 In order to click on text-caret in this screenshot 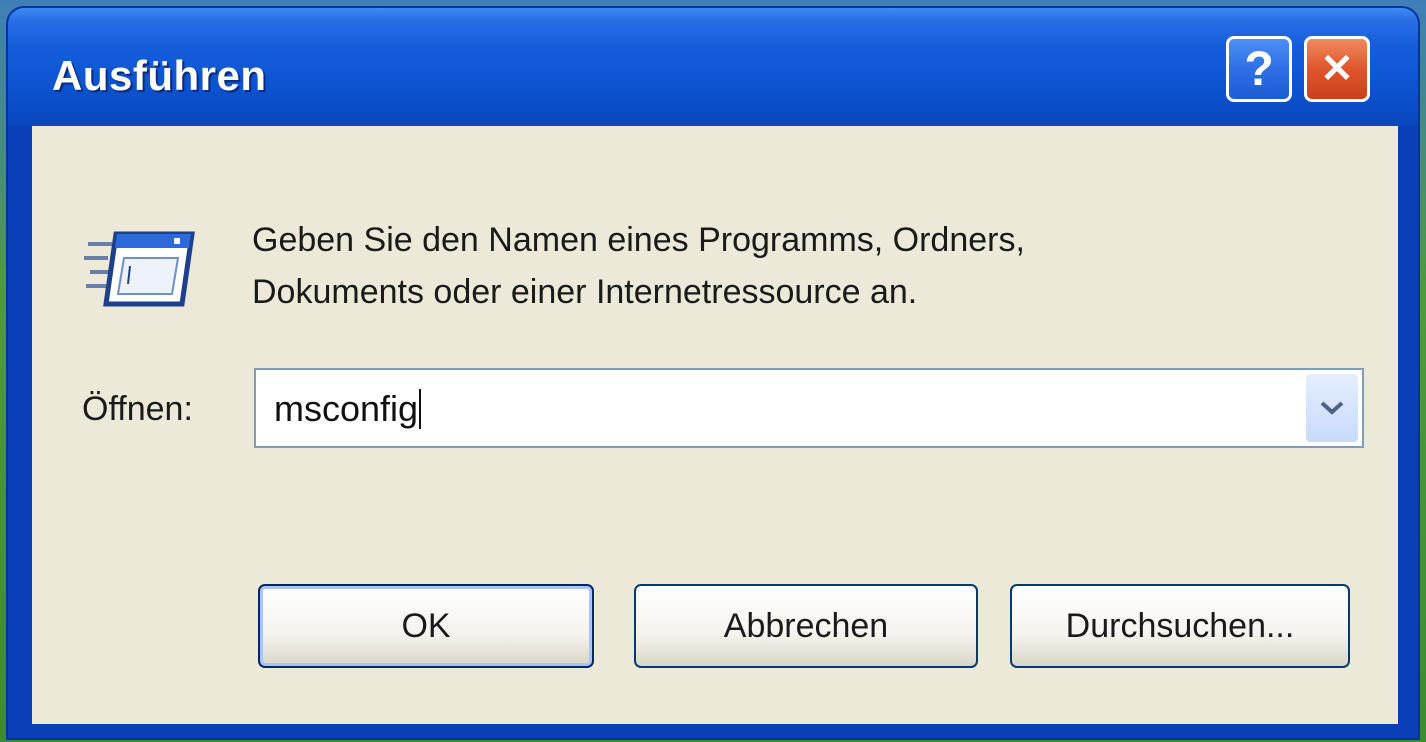, I will do `click(420, 409)`.